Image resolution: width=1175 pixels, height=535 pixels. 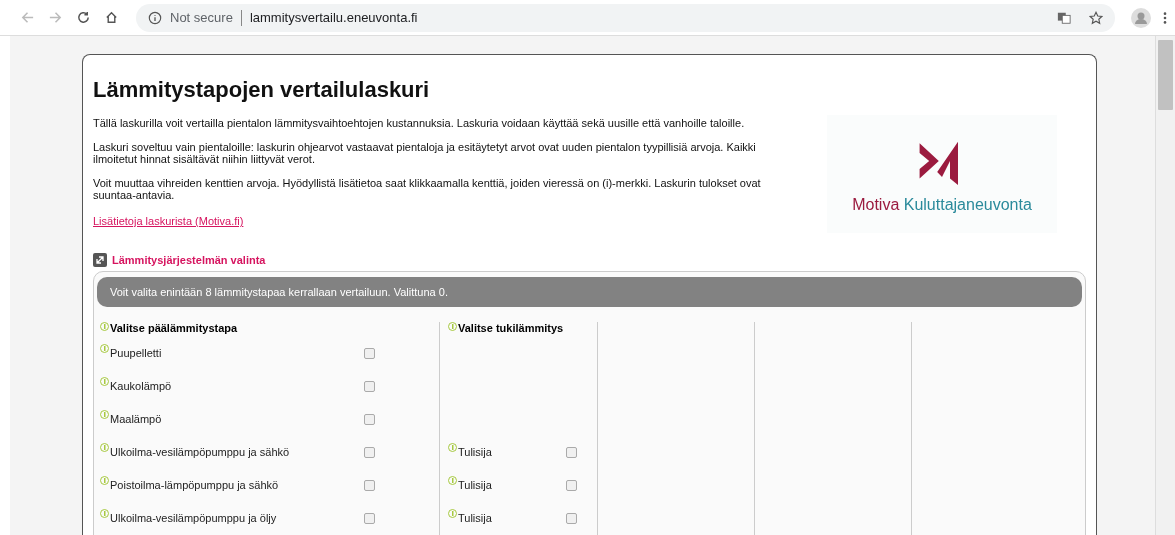 What do you see at coordinates (83, 17) in the screenshot?
I see `reload-icon` at bounding box center [83, 17].